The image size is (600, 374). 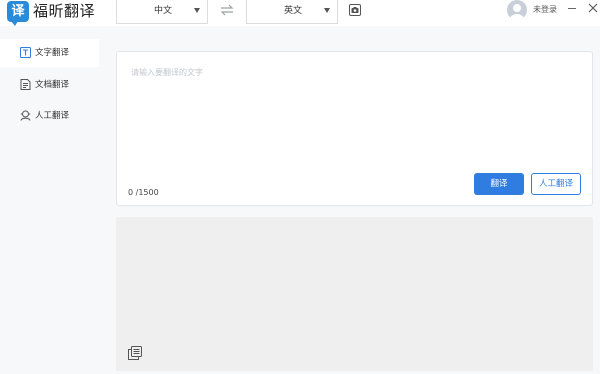 What do you see at coordinates (25, 52) in the screenshot?
I see `text-icon` at bounding box center [25, 52].